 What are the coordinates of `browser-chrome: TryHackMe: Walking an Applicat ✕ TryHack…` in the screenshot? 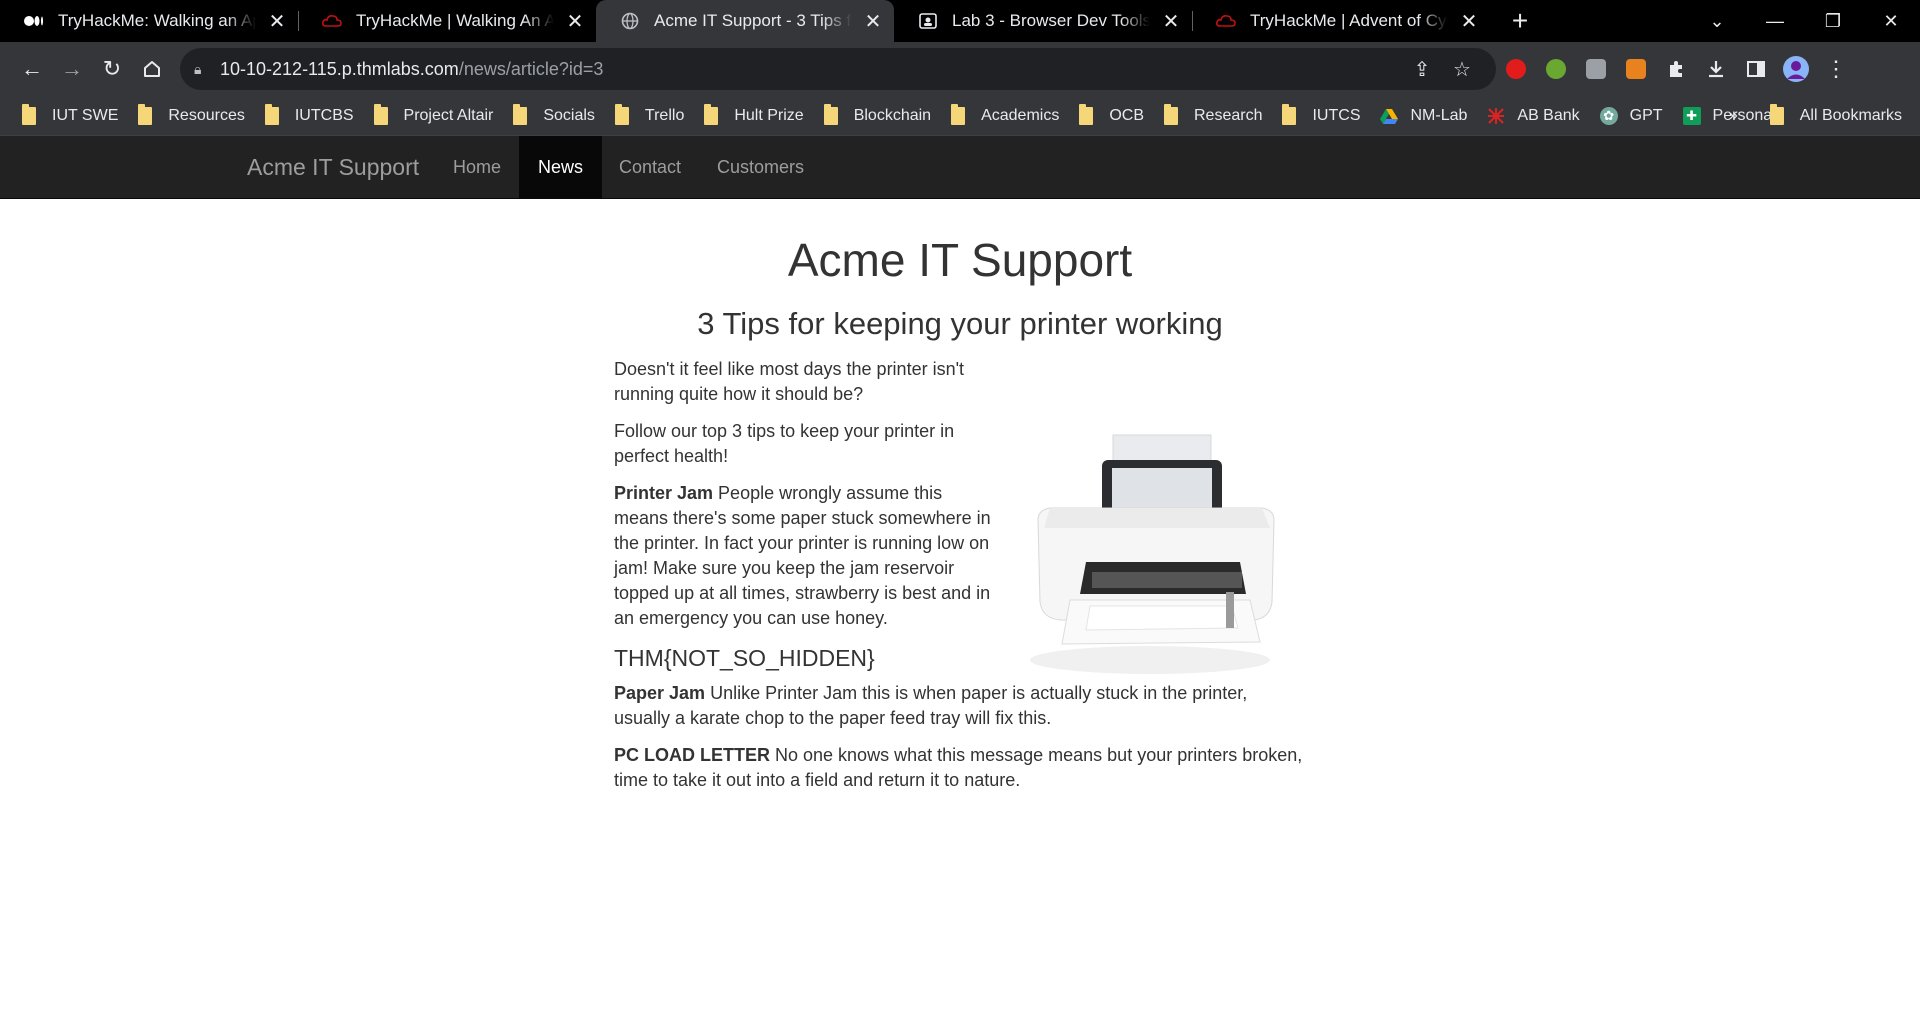 It's located at (960, 68).